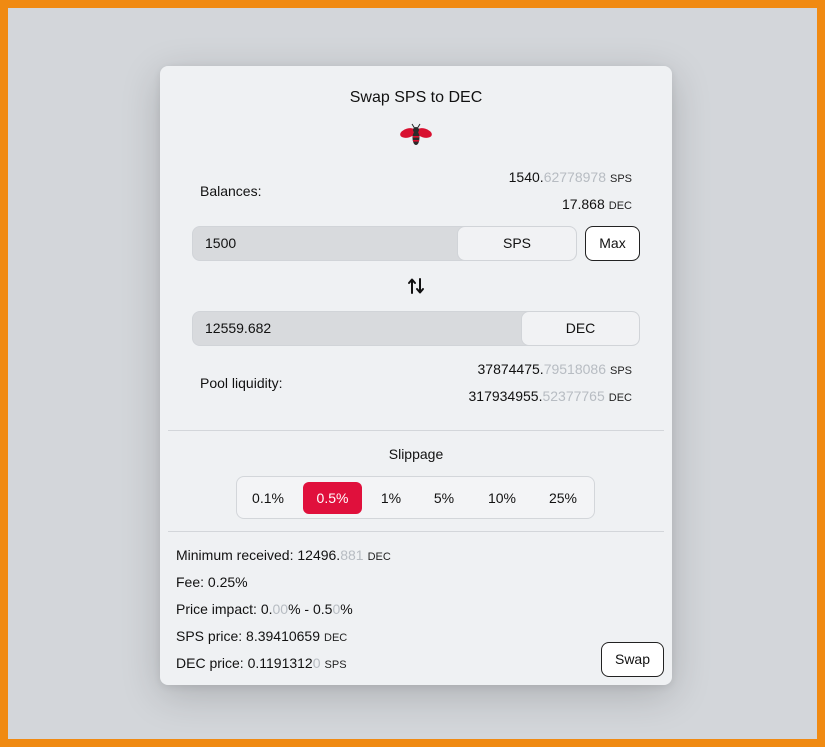 The height and width of the screenshot is (747, 825). What do you see at coordinates (319, 555) in the screenshot?
I see `minimum-received-whole: 12496.` at bounding box center [319, 555].